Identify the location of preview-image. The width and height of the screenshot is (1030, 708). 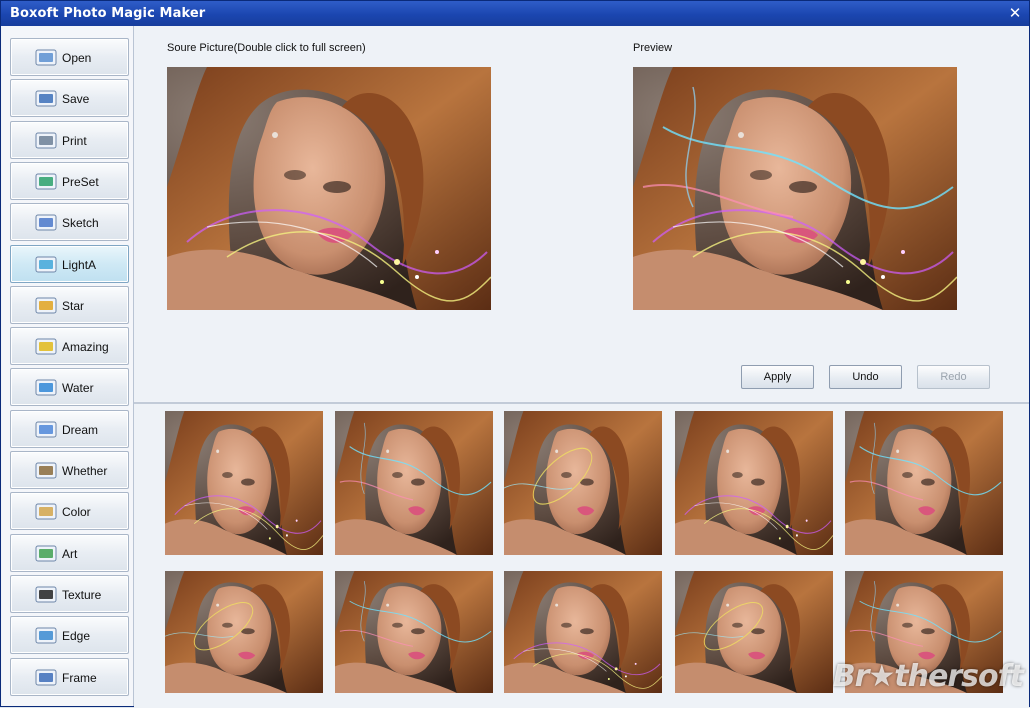
(795, 188).